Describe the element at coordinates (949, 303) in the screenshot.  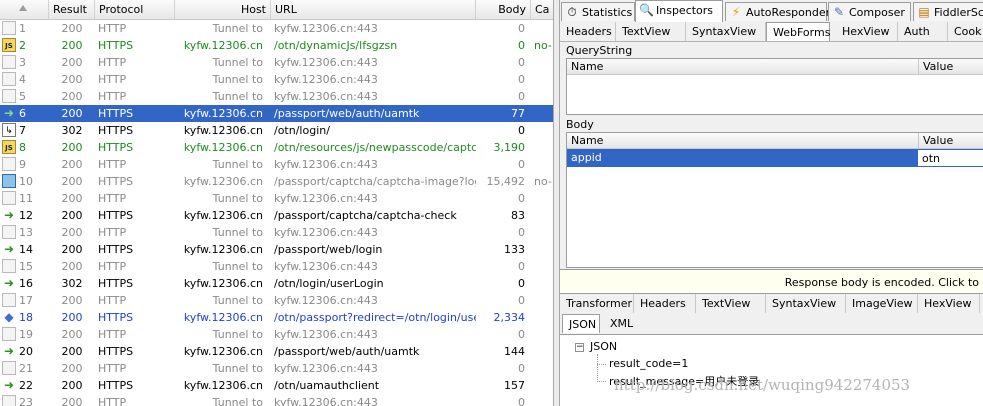
I see `response-tab-hexview: HexView` at that location.